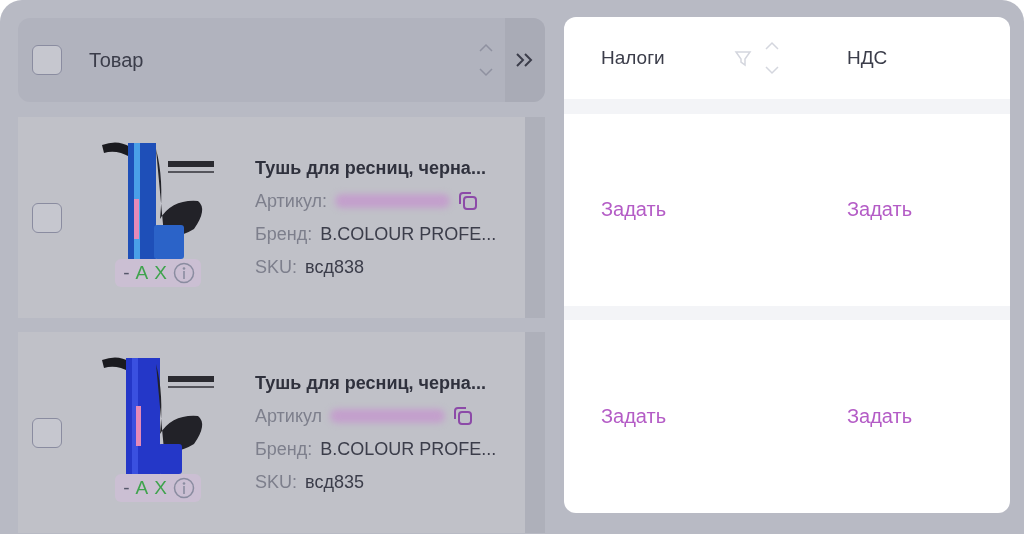  I want to click on filter-icon, so click(743, 57).